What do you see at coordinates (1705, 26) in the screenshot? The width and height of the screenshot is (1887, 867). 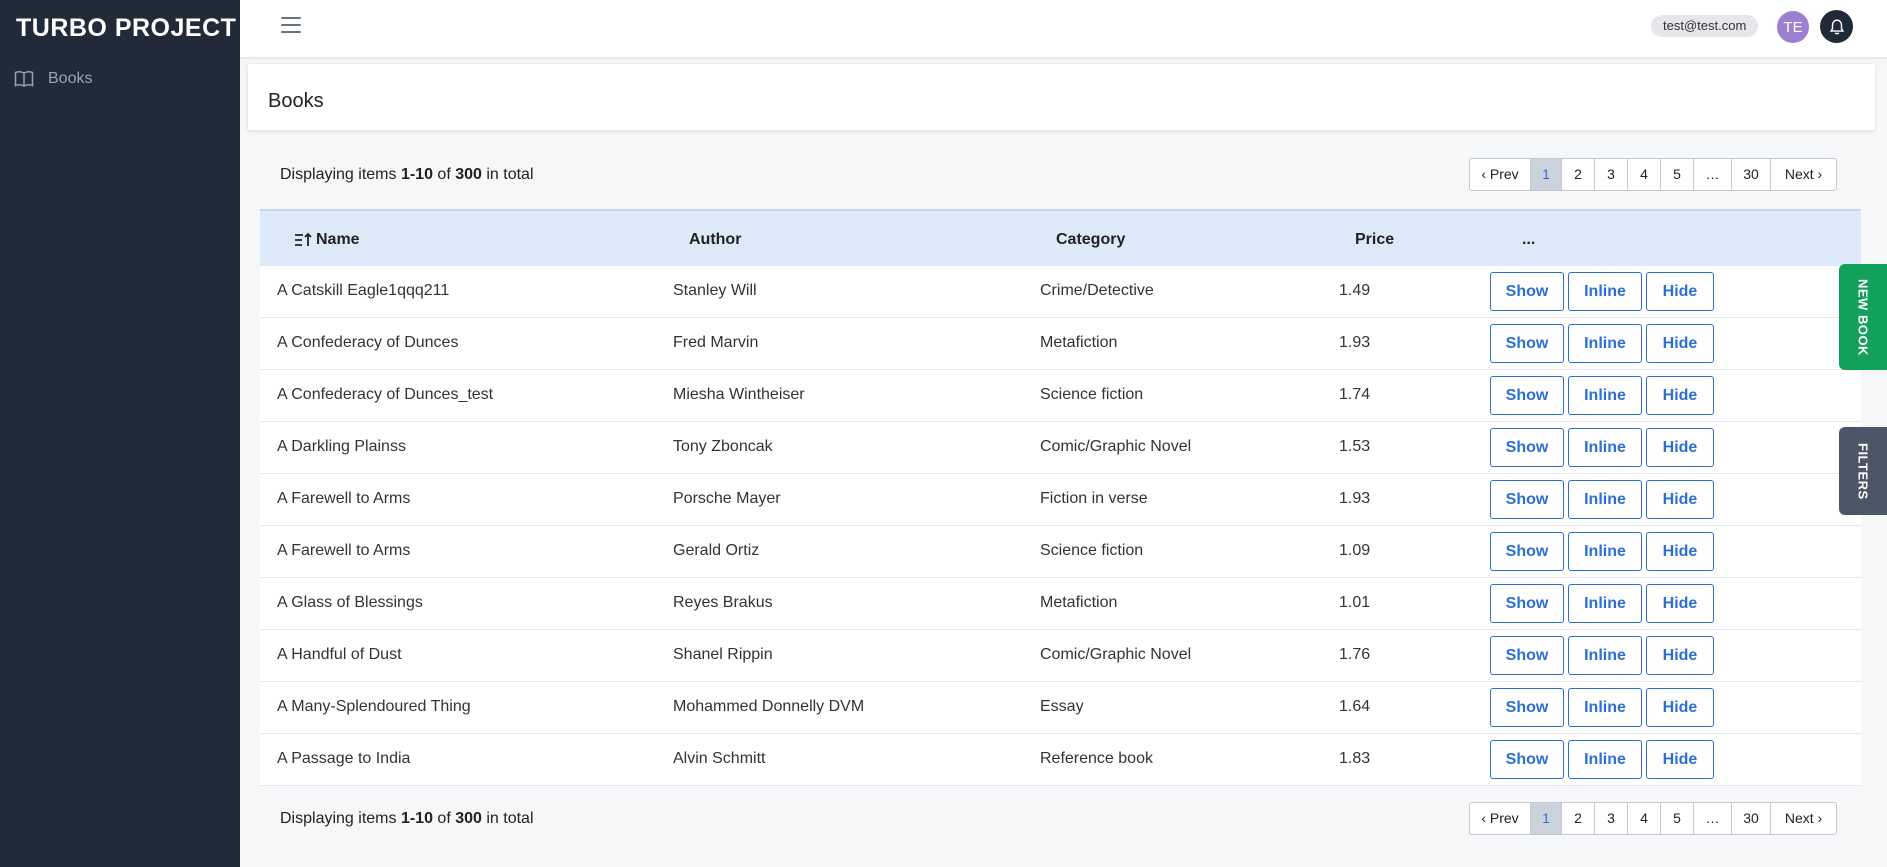 I see `user-email-badge: test@test.com` at bounding box center [1705, 26].